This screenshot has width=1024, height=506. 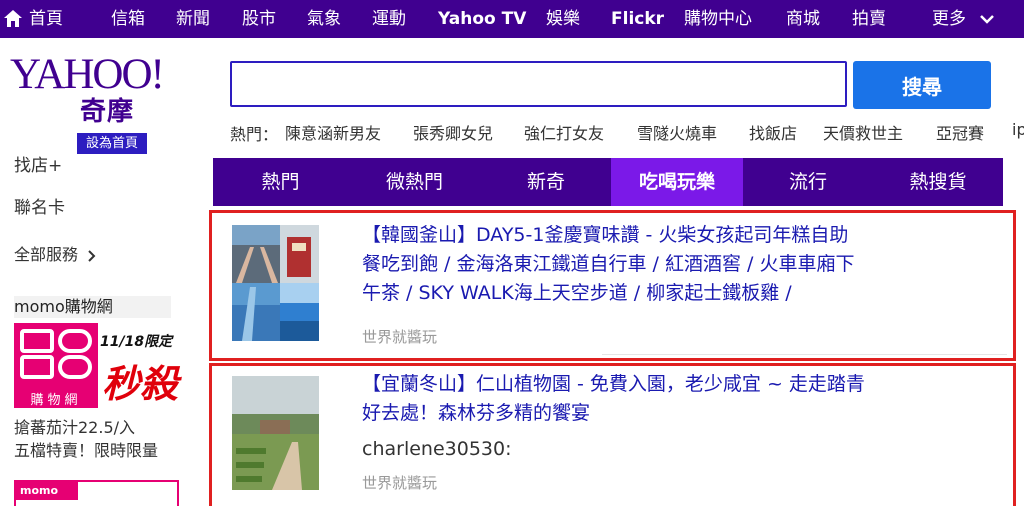 I want to click on yahoo-logo-wordmark: YAHOO!, so click(x=87, y=74).